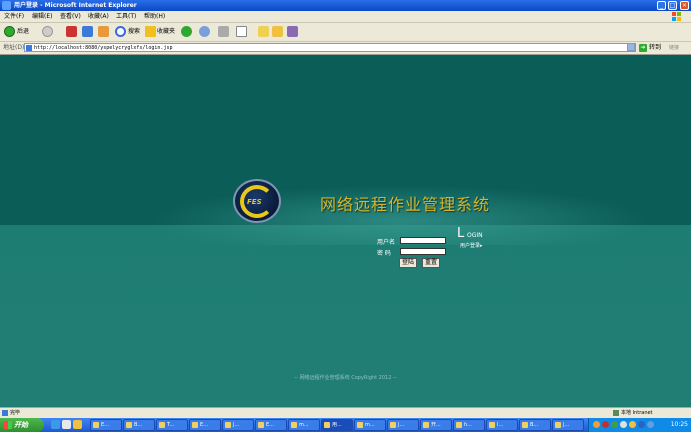 Image resolution: width=691 pixels, height=432 pixels. Describe the element at coordinates (616, 412) in the screenshot. I see `intranet-icon` at that location.